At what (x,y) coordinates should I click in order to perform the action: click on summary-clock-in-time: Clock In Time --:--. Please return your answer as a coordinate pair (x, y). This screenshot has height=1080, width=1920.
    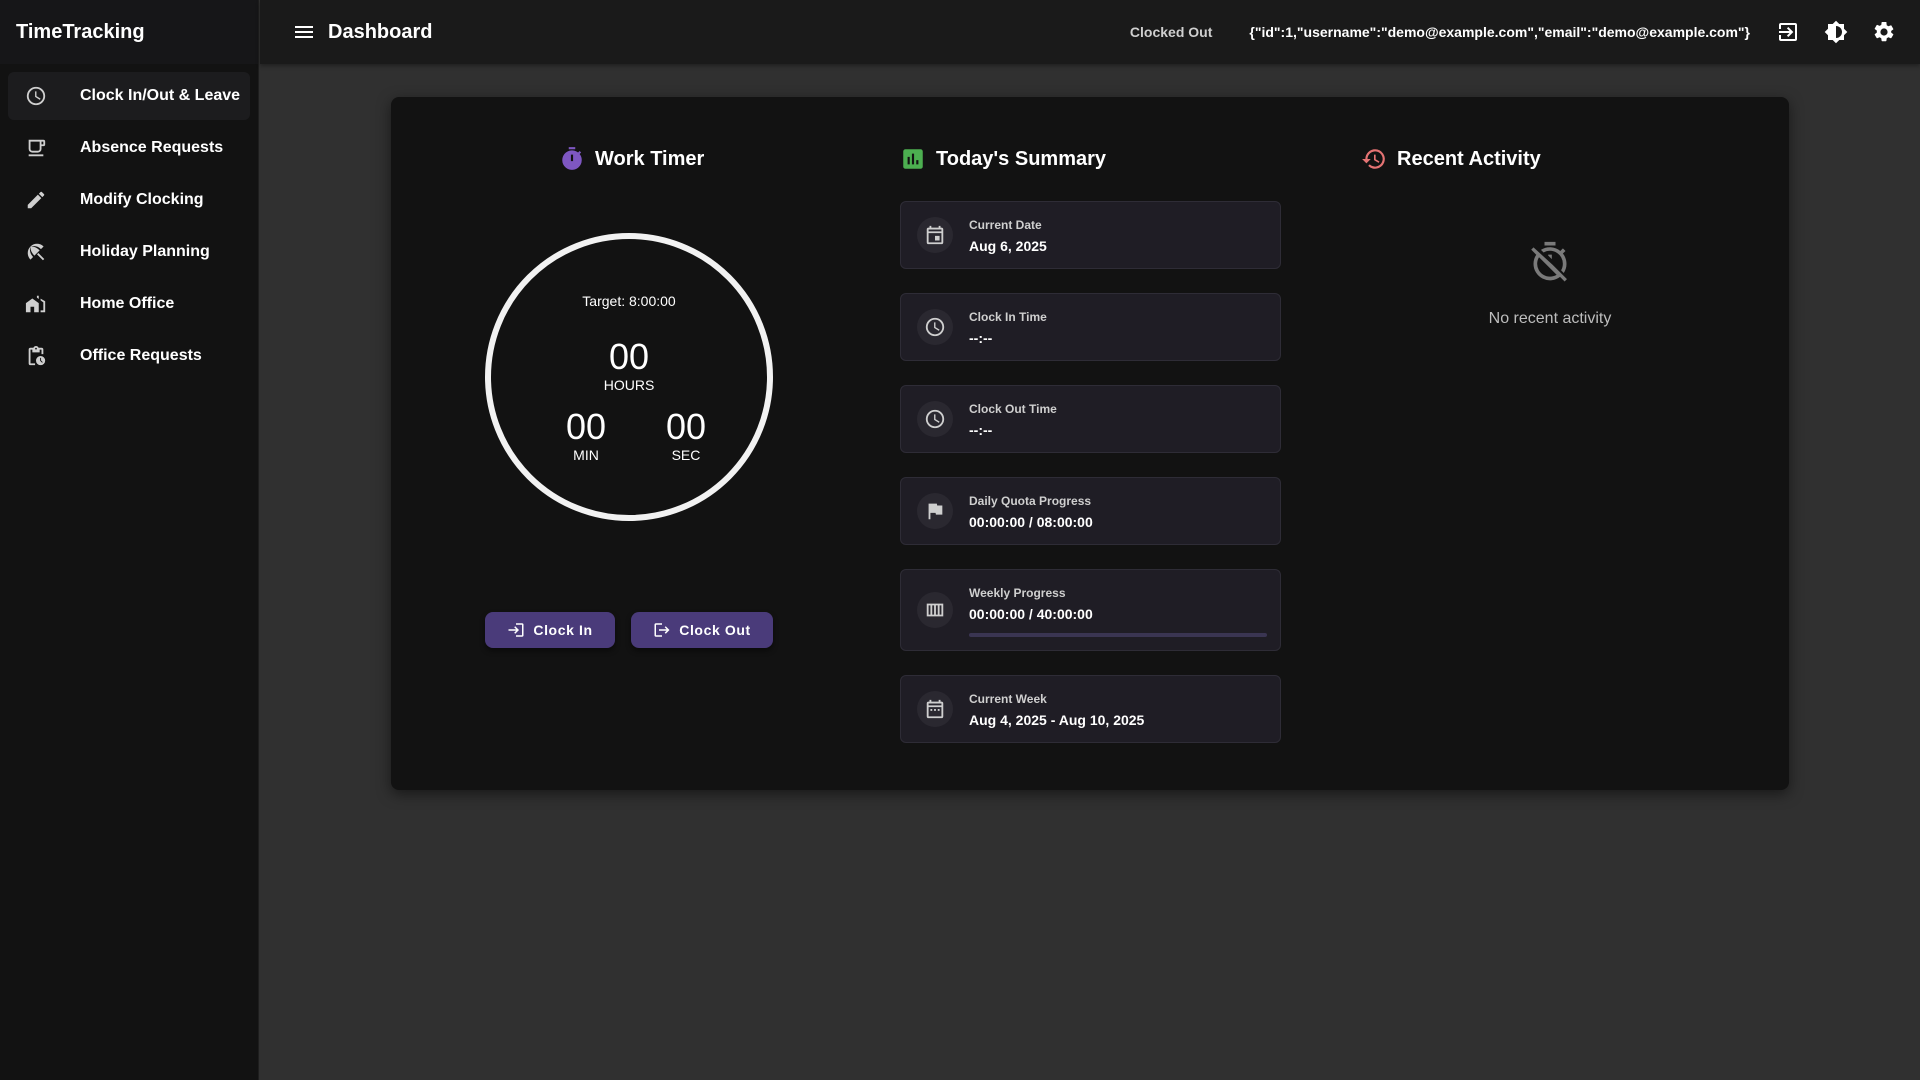
    Looking at the image, I should click on (1090, 327).